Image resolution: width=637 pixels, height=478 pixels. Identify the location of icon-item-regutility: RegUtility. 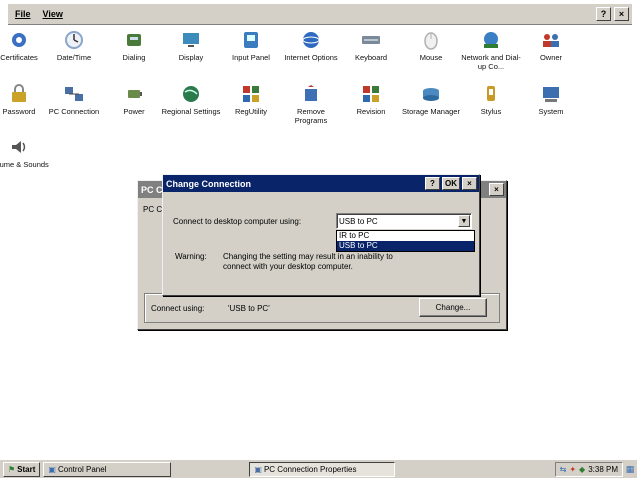
(251, 99).